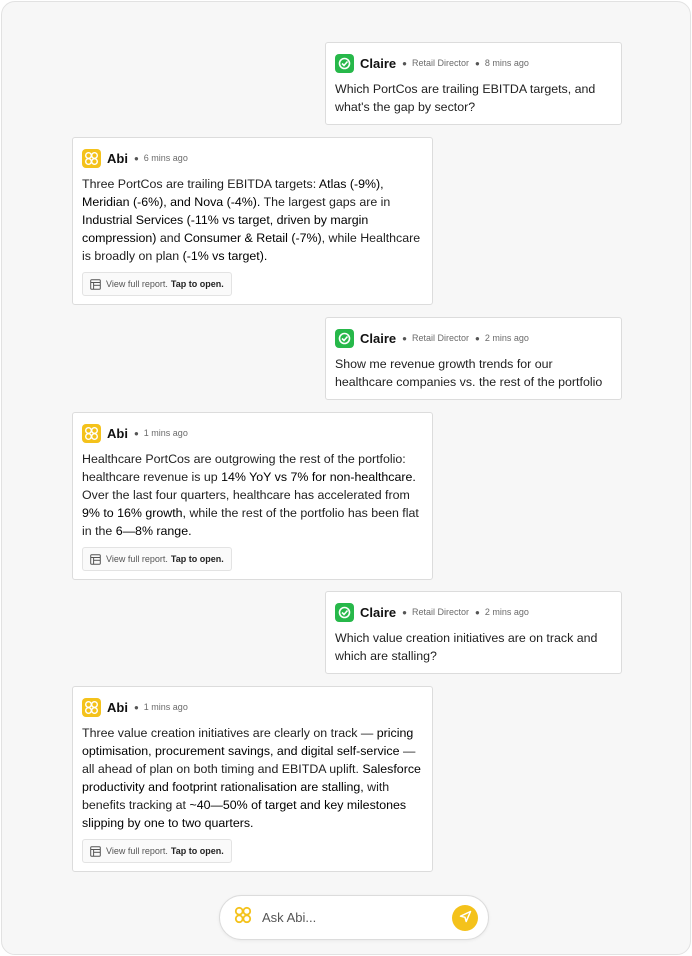 The width and height of the screenshot is (692, 956). I want to click on abi-logo-icon, so click(243, 917).